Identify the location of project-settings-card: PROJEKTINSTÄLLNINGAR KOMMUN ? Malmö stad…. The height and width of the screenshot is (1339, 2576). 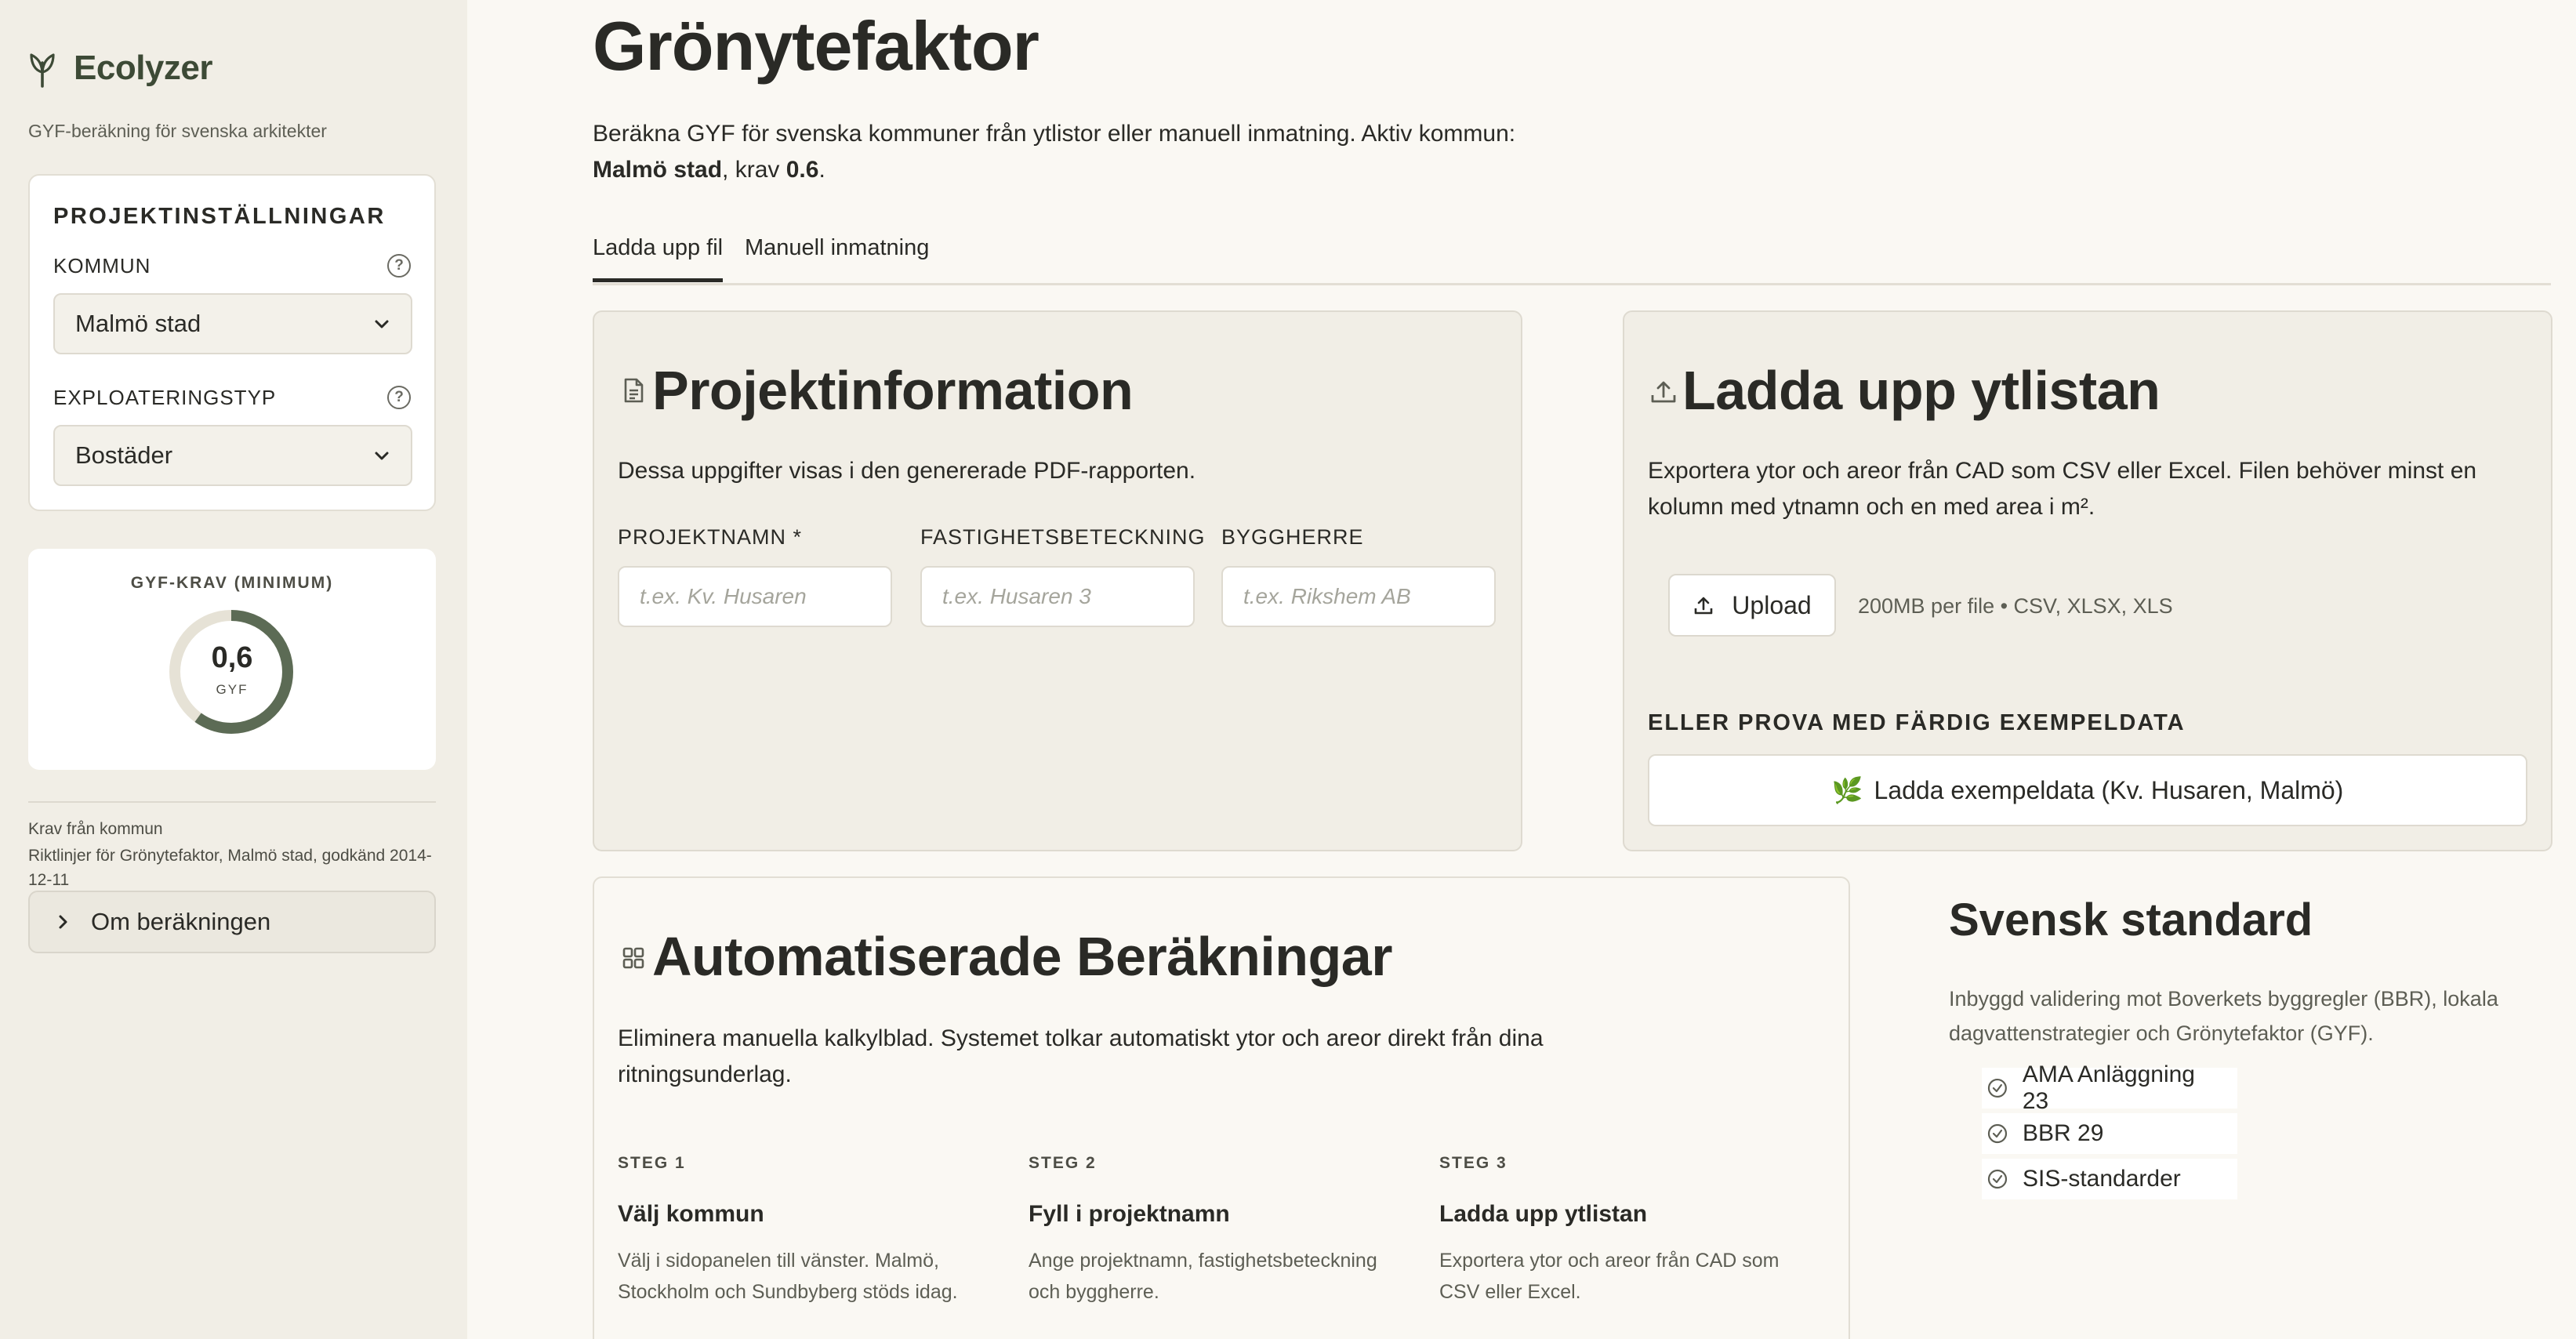
(232, 342).